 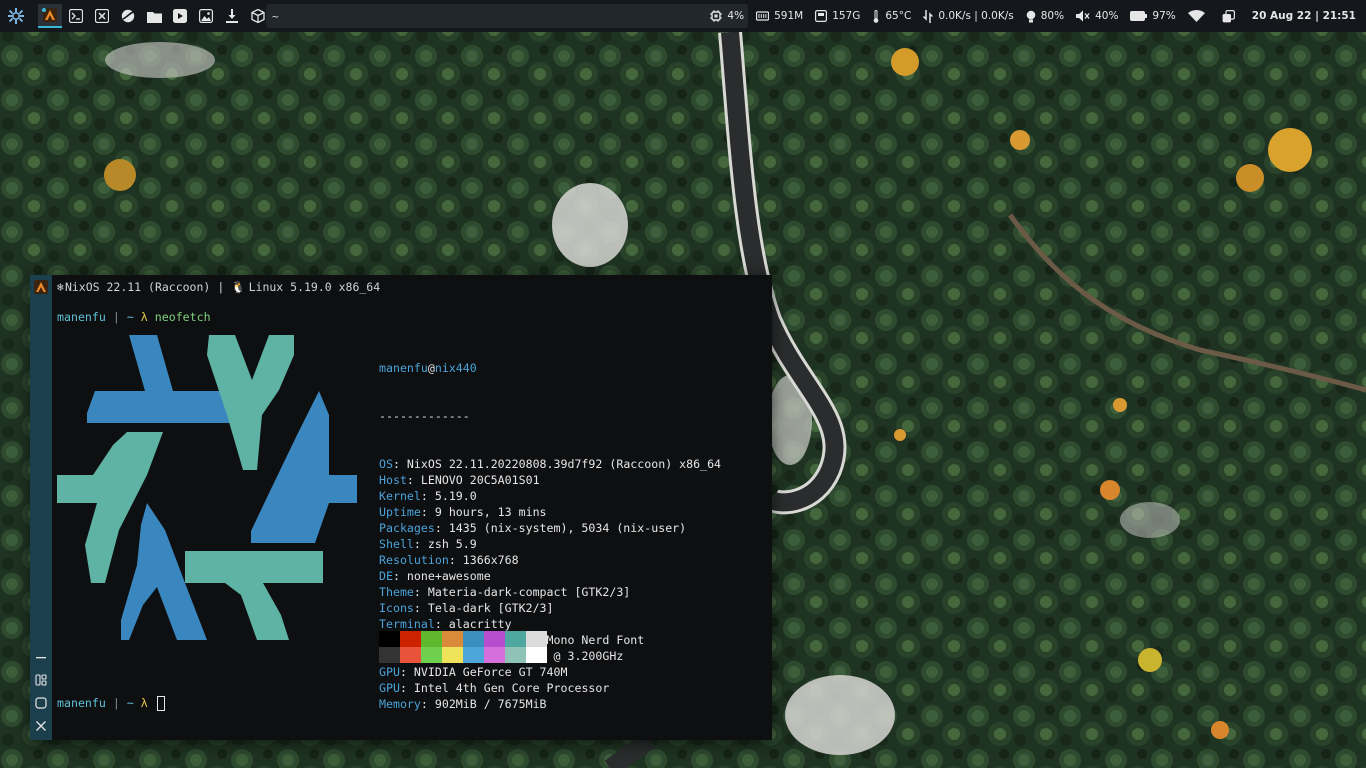 I want to click on terminal-output: manenfu | ~ λ neofetch, so click(x=134, y=317).